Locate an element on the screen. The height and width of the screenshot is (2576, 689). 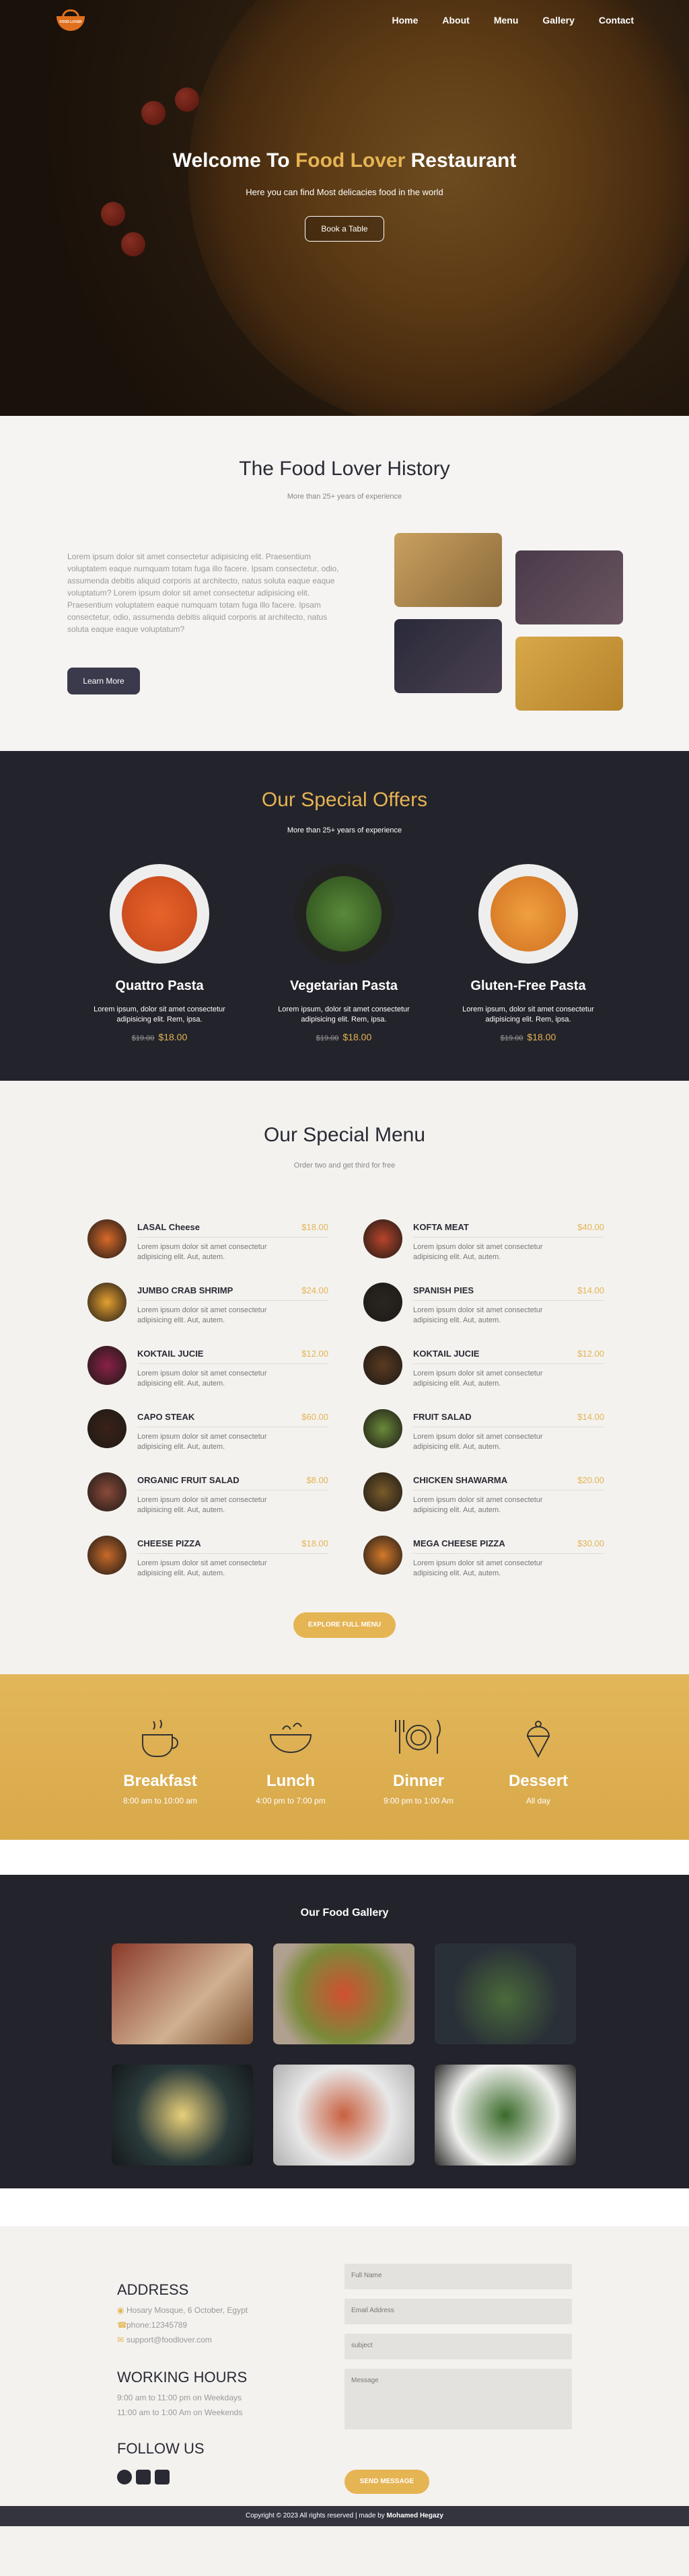
twitter-icon is located at coordinates (143, 2477).